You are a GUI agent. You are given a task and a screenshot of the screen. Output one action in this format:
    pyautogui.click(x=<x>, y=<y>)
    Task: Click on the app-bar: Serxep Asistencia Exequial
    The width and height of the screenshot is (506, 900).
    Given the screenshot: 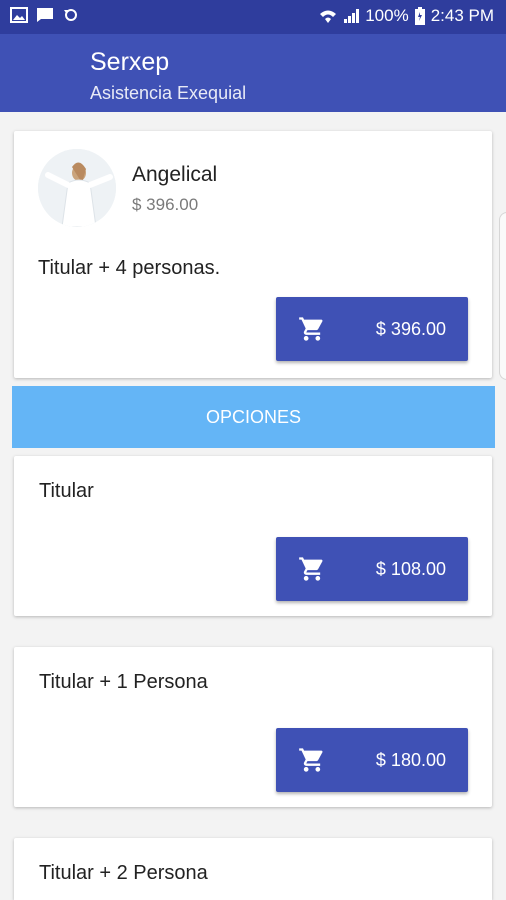 What is the action you would take?
    pyautogui.click(x=253, y=73)
    